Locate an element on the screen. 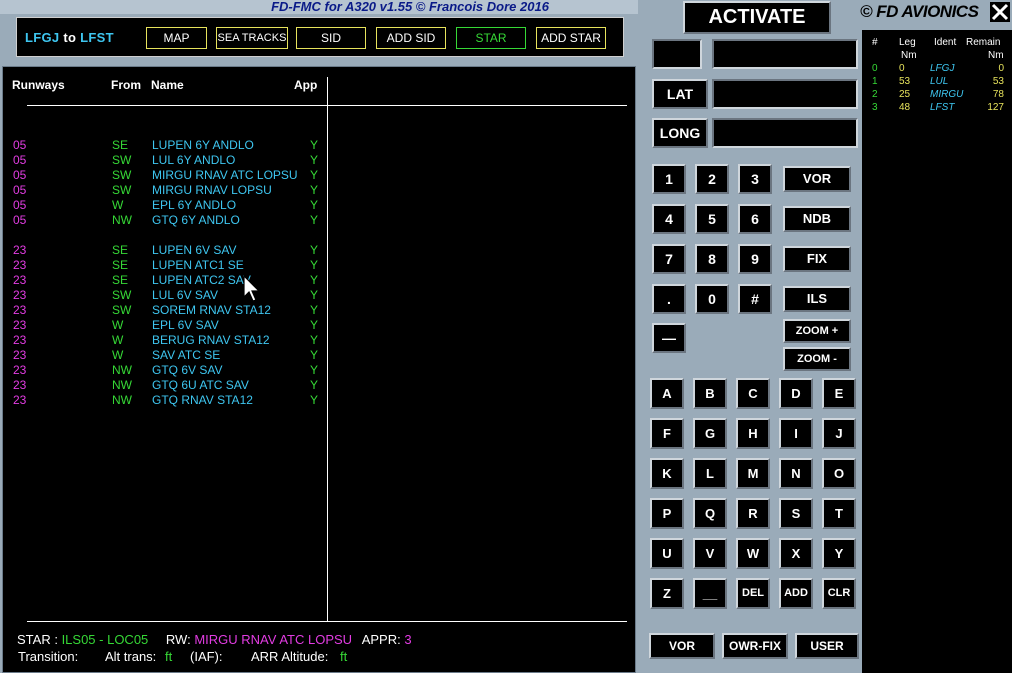 The height and width of the screenshot is (673, 1012). clr-key: CLR is located at coordinates (839, 593).